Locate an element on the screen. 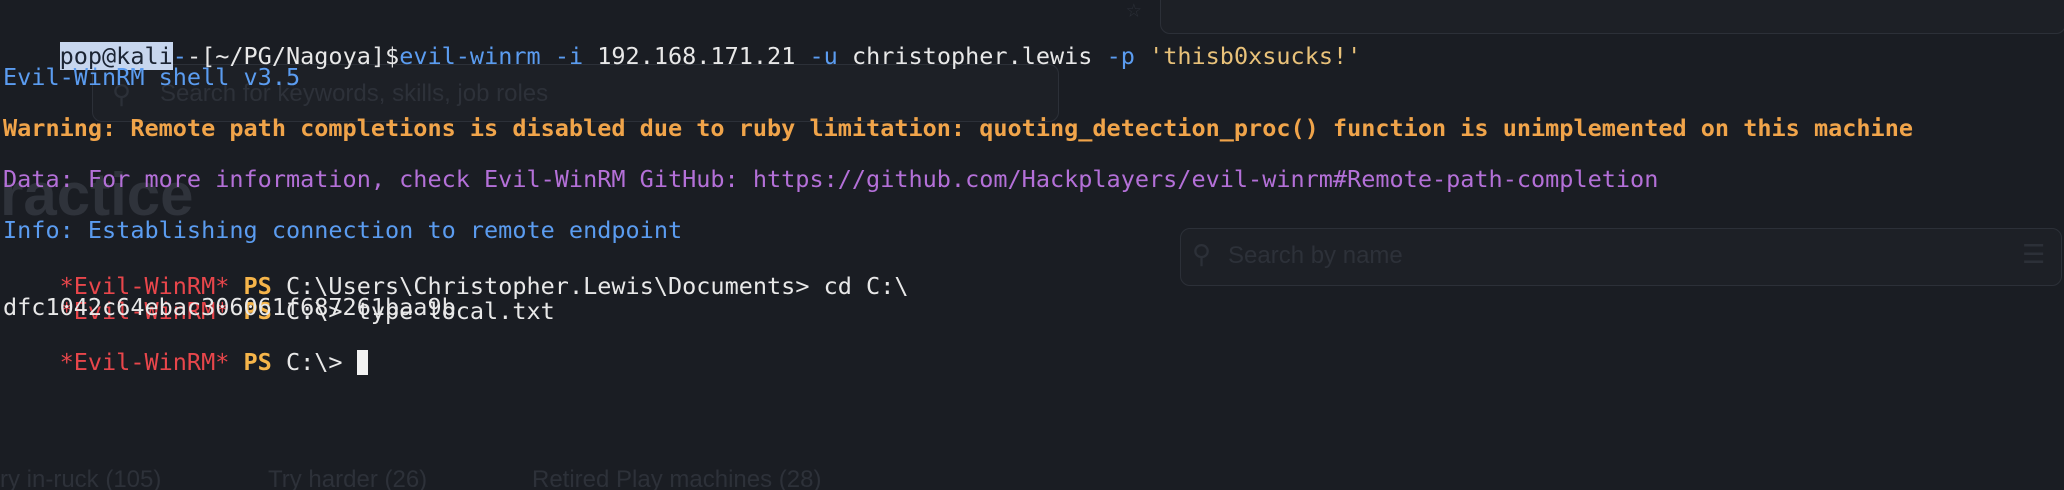 This screenshot has width=2064, height=490. evil-winrm-banner: Evil-WinRM shell v3.5 is located at coordinates (152, 77).